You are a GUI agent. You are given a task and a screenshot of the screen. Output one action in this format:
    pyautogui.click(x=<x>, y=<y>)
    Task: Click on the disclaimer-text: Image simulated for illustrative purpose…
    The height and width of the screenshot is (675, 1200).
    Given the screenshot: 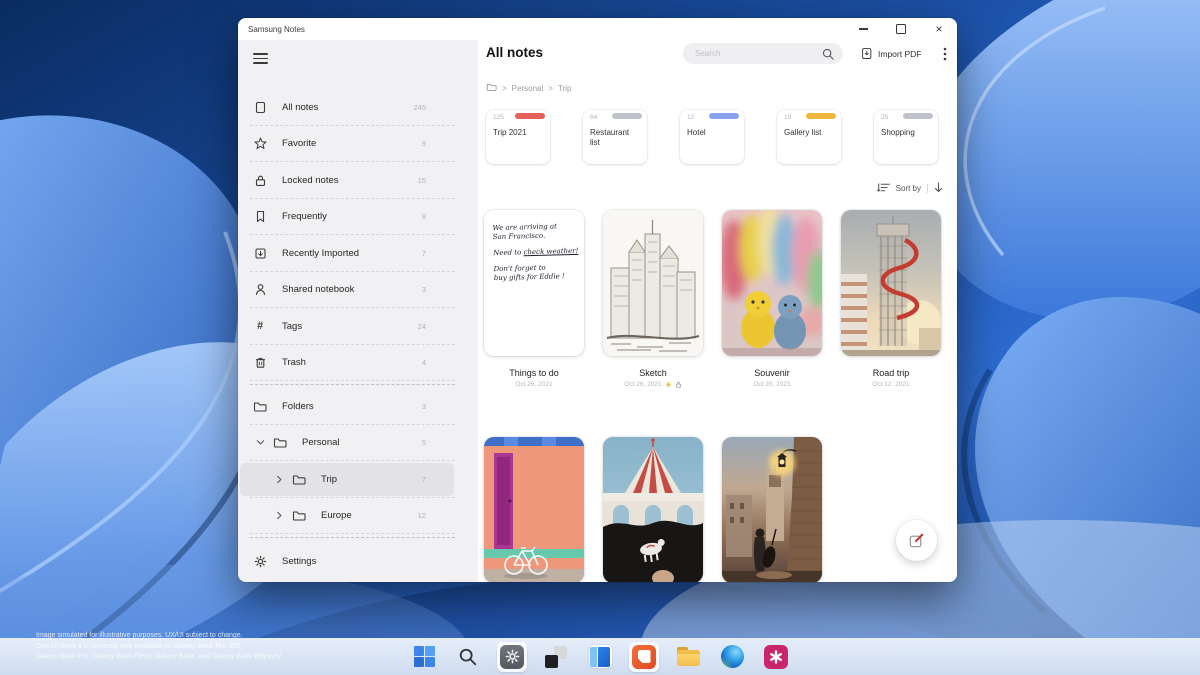 What is the action you would take?
    pyautogui.click(x=159, y=646)
    